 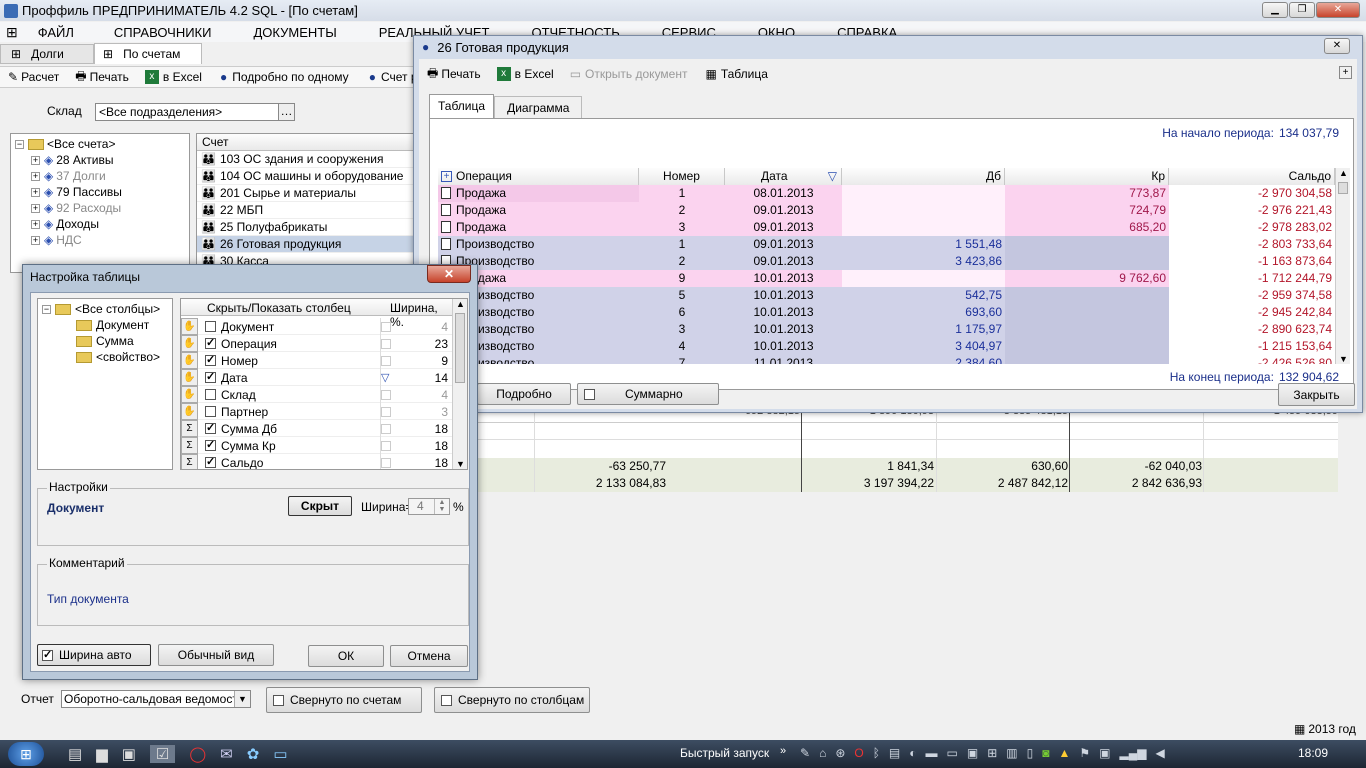 I want to click on summary-checkbox, so click(x=589, y=394).